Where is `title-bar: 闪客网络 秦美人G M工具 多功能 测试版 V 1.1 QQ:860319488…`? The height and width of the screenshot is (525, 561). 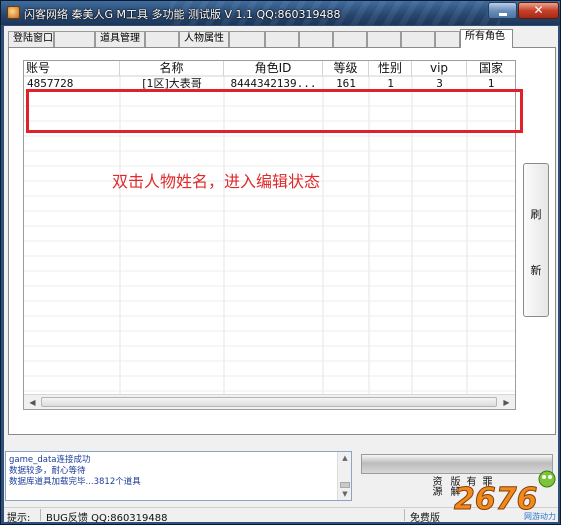
title-bar: 闪客网络 秦美人G M工具 多功能 测试版 V 1.1 QQ:860319488… is located at coordinates (280, 13).